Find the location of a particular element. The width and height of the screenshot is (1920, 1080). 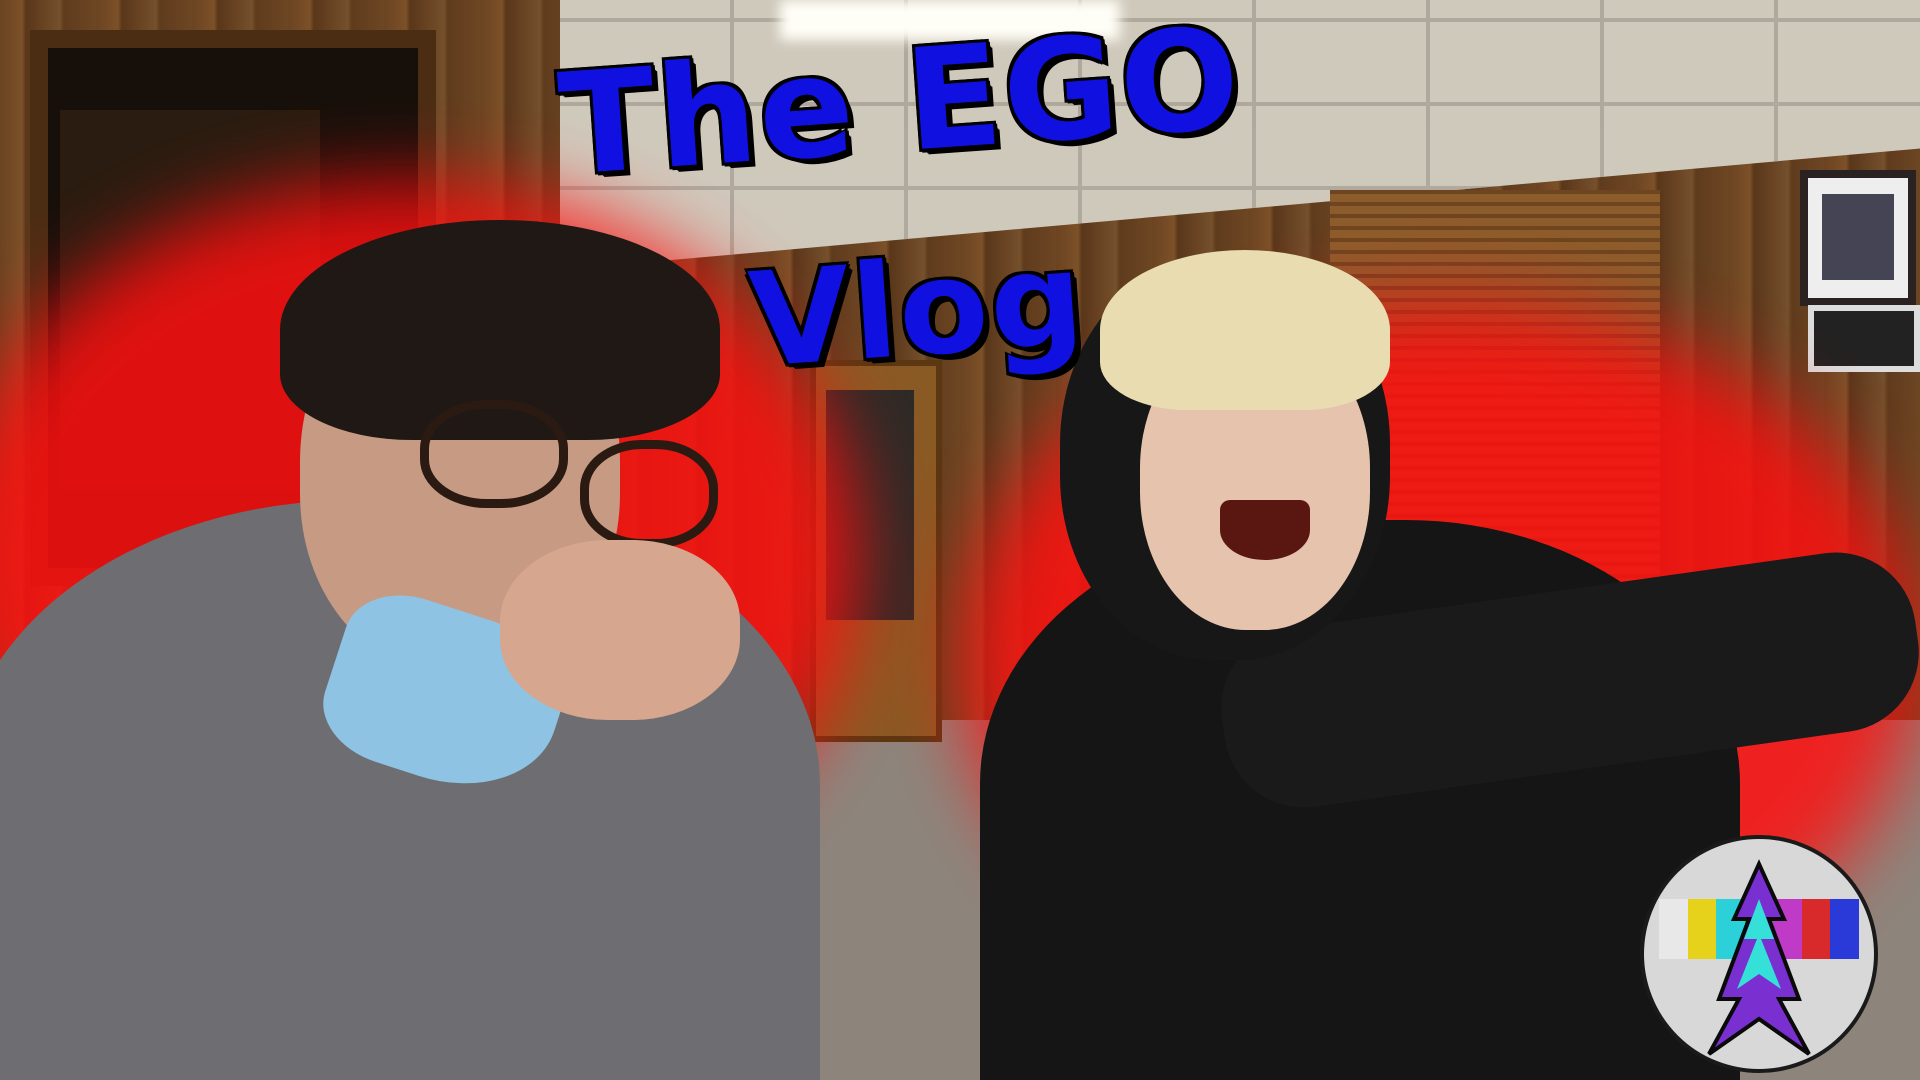

channel-logo is located at coordinates (1759, 954).